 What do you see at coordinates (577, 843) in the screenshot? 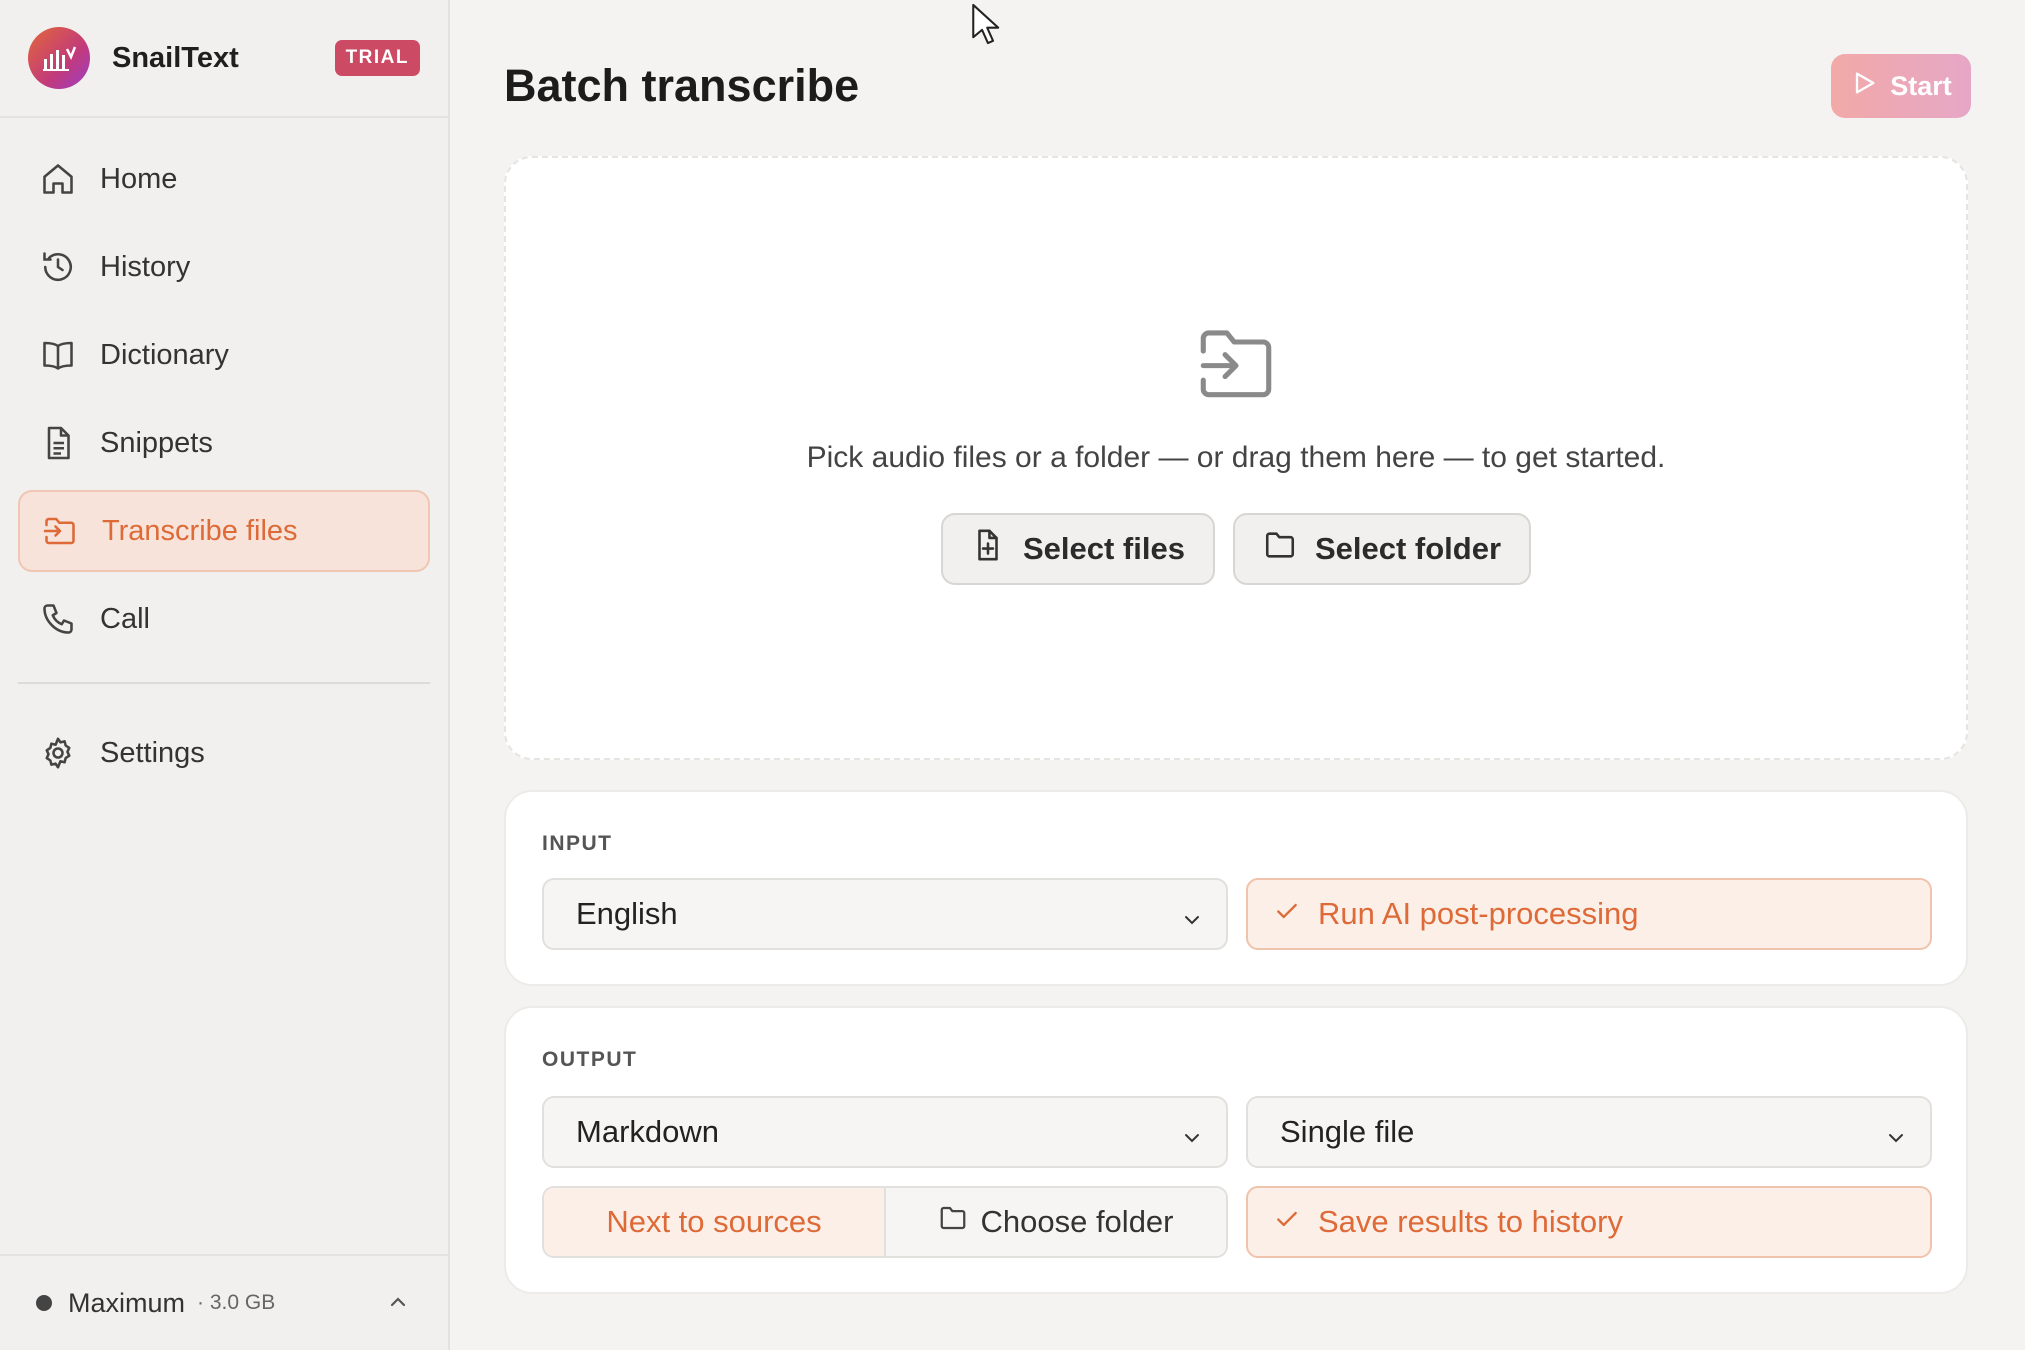
I see `input-section-label: INPUT` at bounding box center [577, 843].